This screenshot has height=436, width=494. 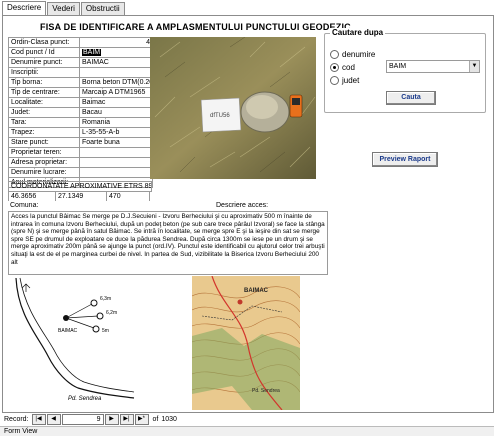 What do you see at coordinates (80, 102) in the screenshot?
I see `field-row: Localitate: Baimac` at bounding box center [80, 102].